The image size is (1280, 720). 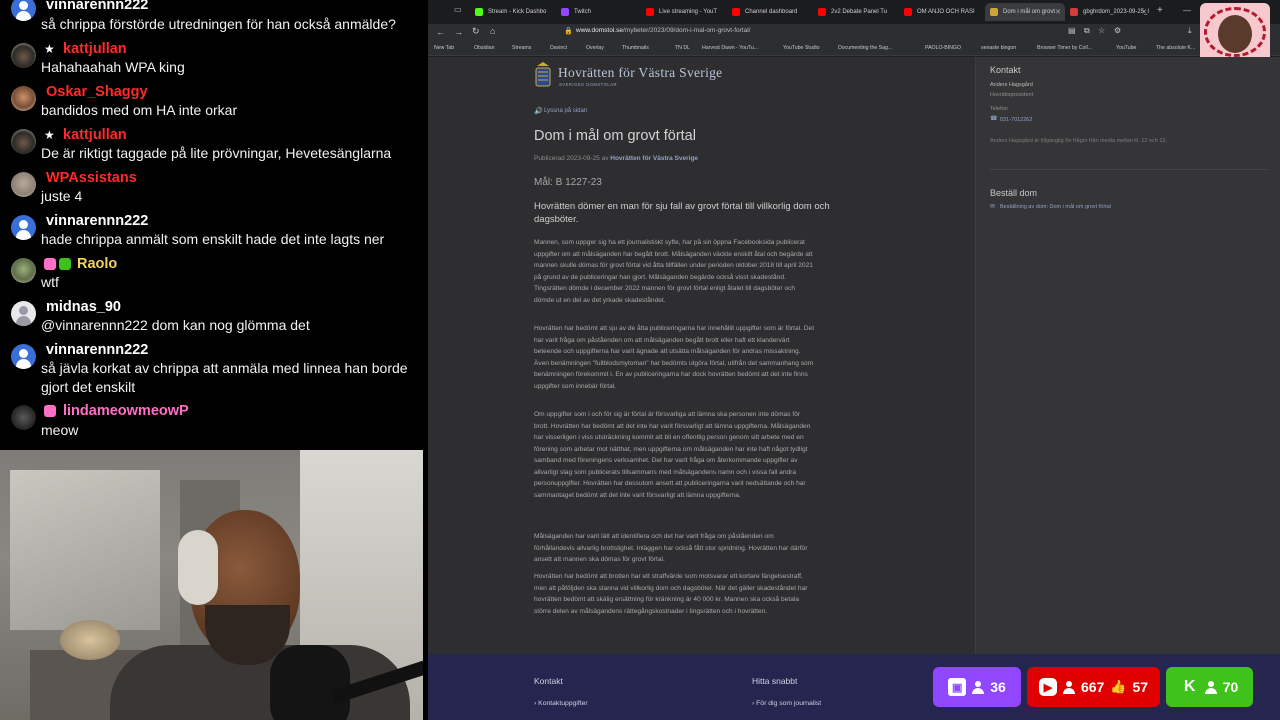 What do you see at coordinates (484, 48) in the screenshot?
I see `bookmark-item: Obsidian` at bounding box center [484, 48].